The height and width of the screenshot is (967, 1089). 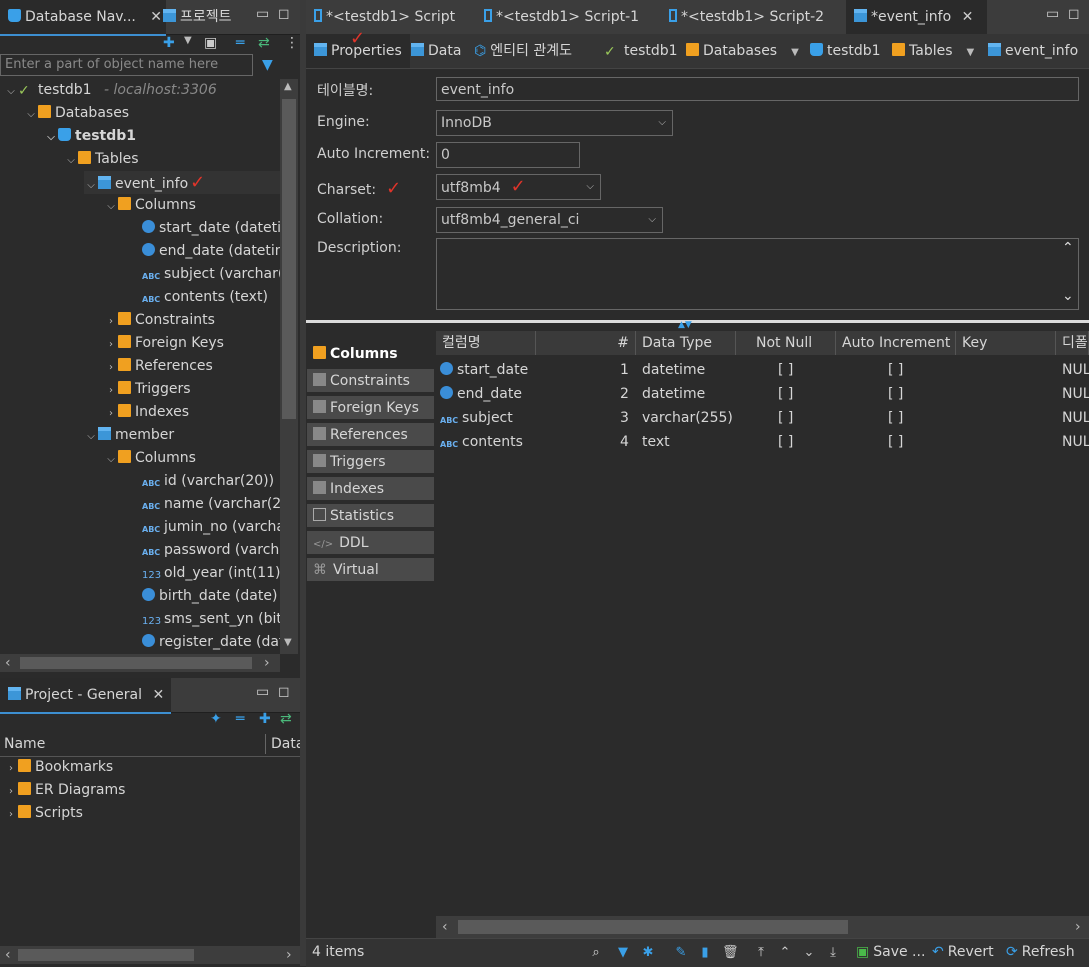 I want to click on collapse-icon: ═, so click(x=240, y=43).